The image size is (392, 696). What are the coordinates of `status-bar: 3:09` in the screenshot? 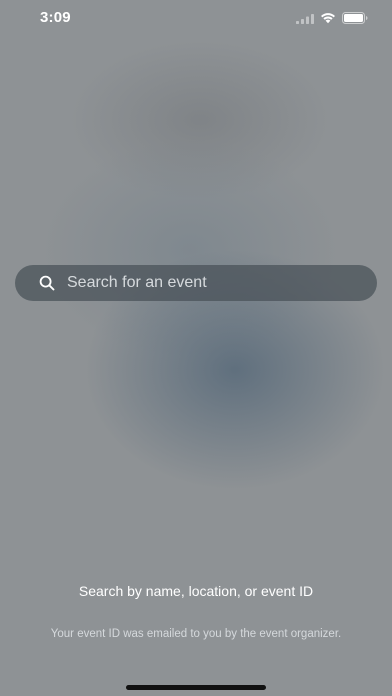 It's located at (196, 19).